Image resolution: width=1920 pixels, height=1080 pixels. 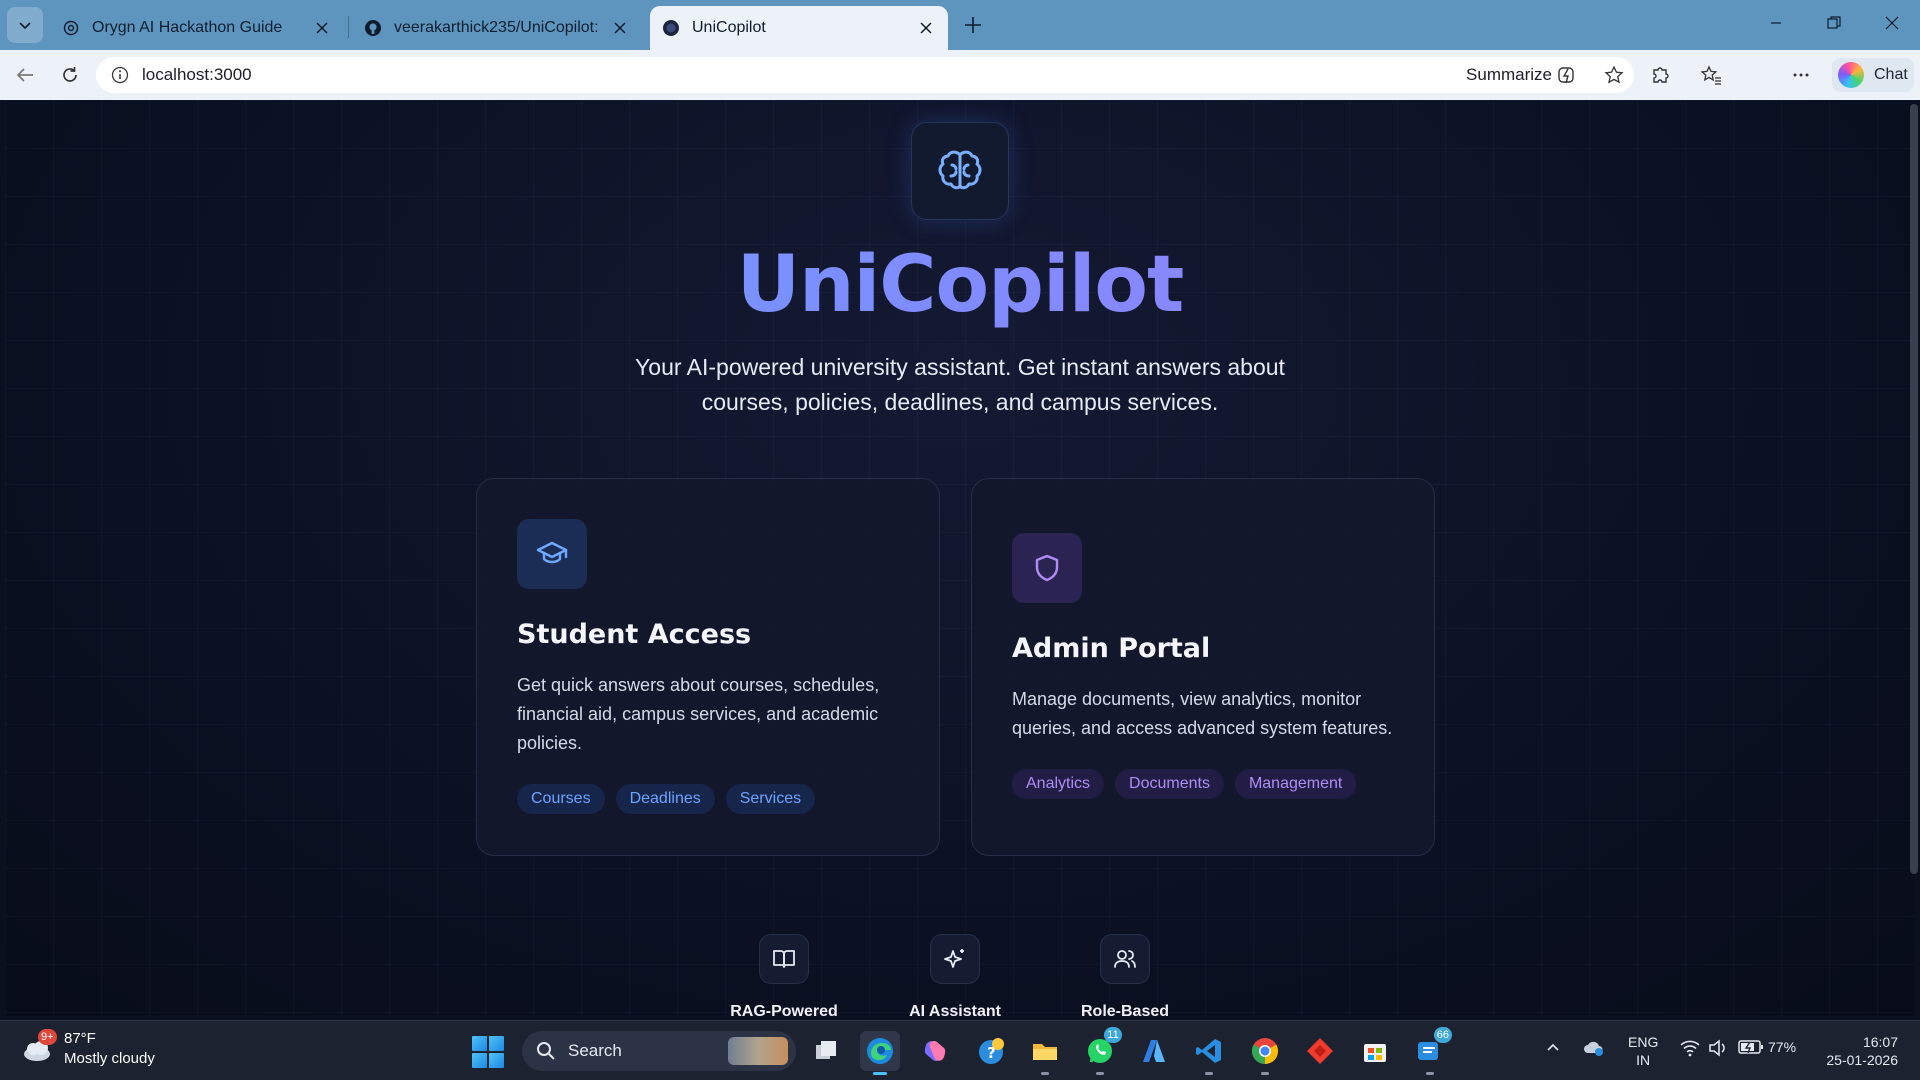 I want to click on restore-button, so click(x=1834, y=23).